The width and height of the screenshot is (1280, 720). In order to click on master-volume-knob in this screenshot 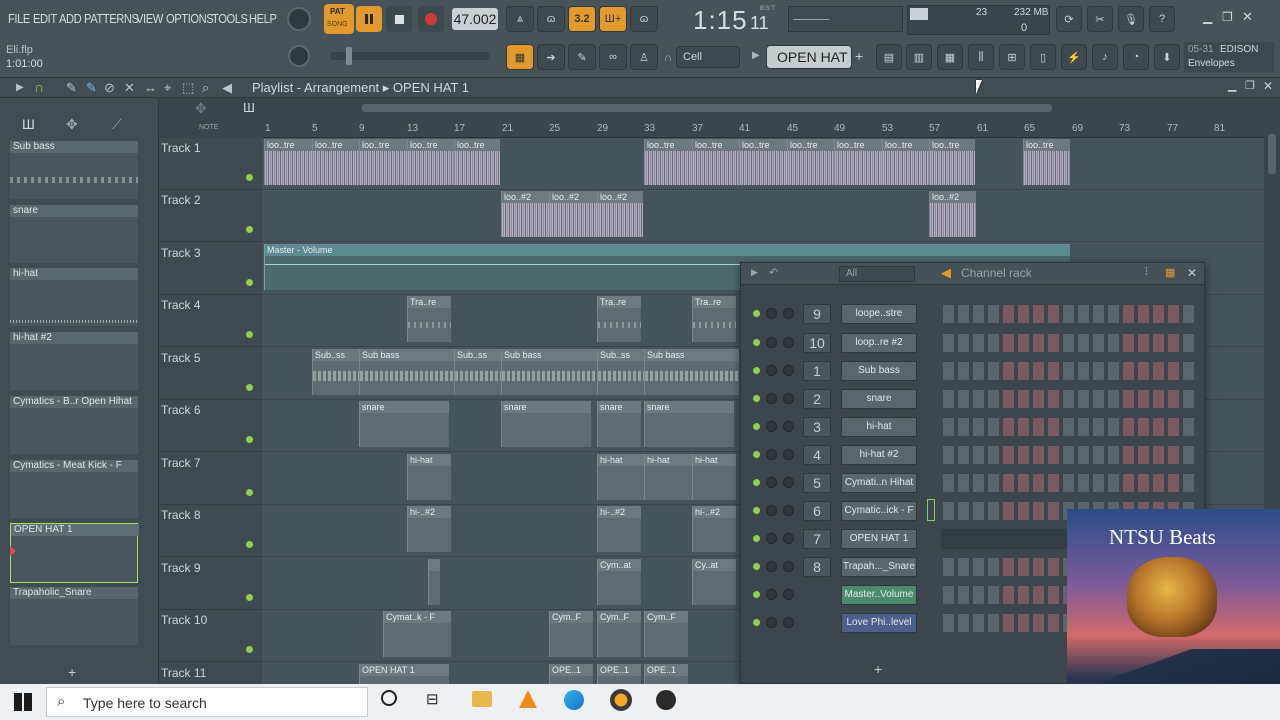, I will do `click(299, 19)`.